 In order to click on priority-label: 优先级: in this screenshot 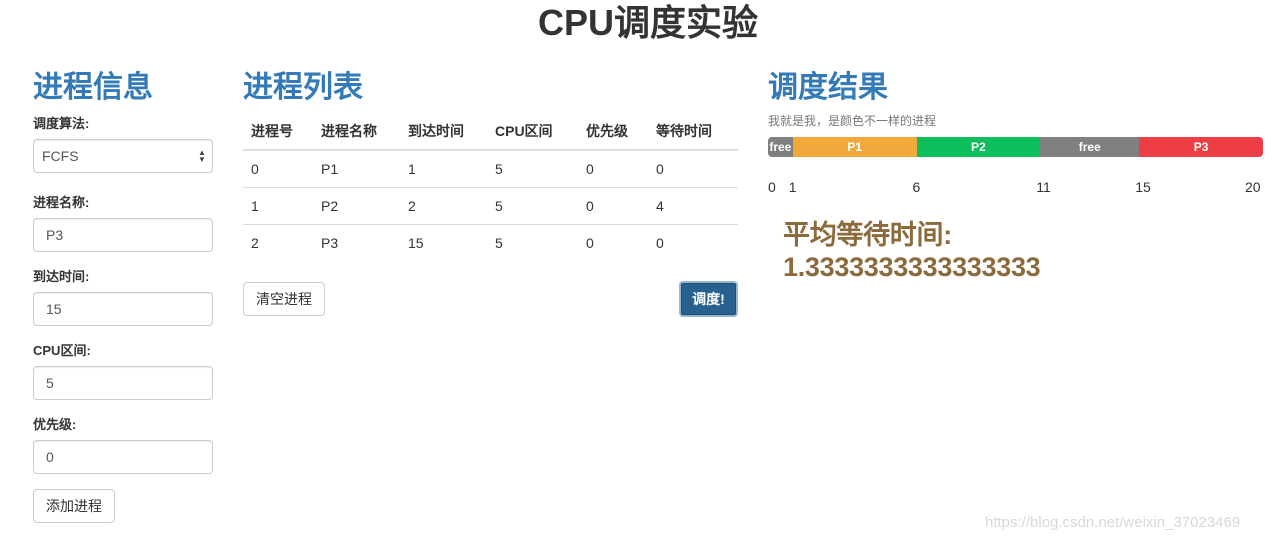, I will do `click(55, 424)`.